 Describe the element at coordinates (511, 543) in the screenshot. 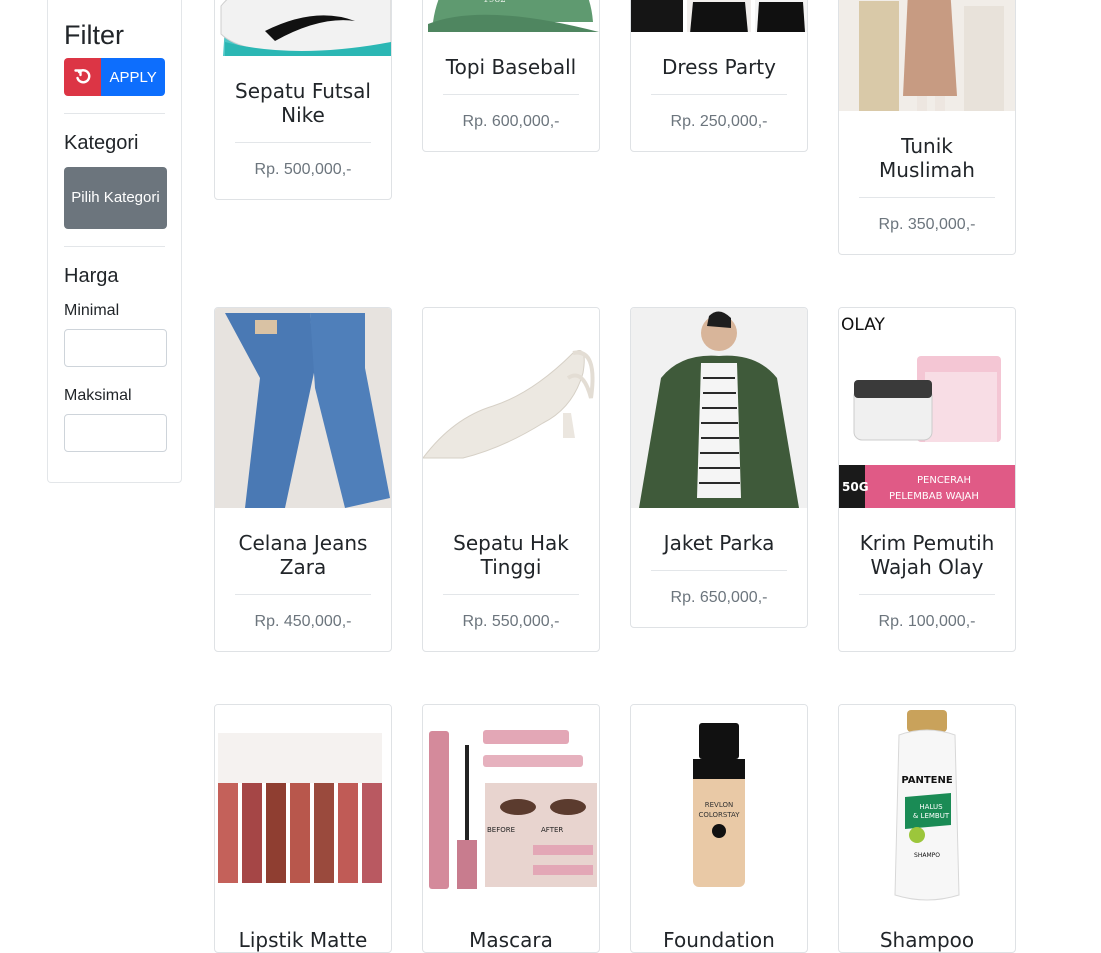

I see `product-name: Sepatu Hak Tinggi` at that location.